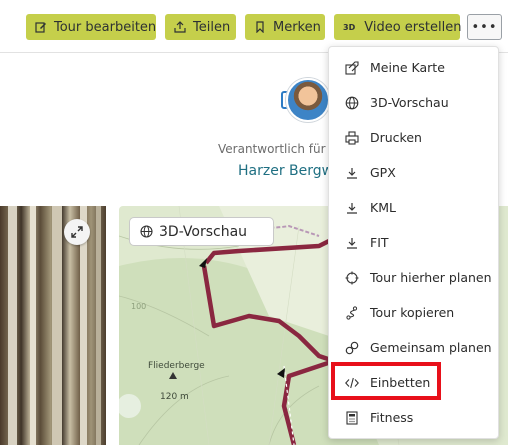 Image resolution: width=508 pixels, height=445 pixels. What do you see at coordinates (352, 137) in the screenshot?
I see `printer-icon` at bounding box center [352, 137].